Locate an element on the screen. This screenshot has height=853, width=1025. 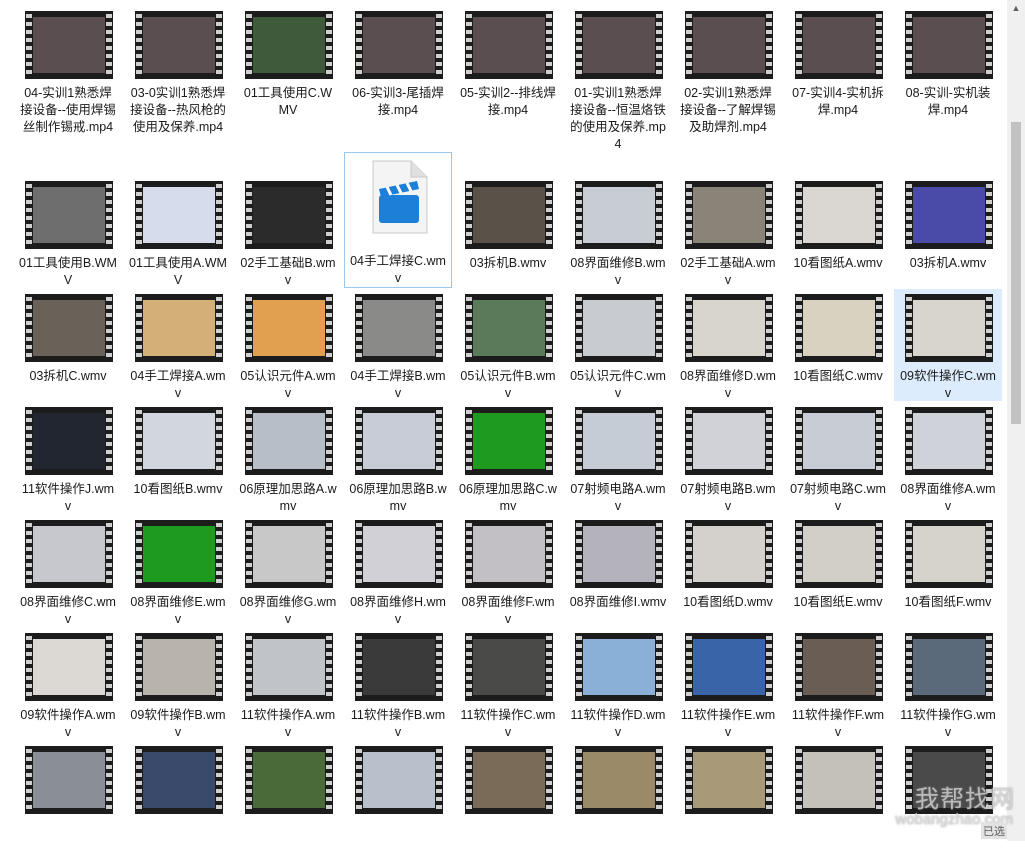
file-item: 08界面维修F.wmv is located at coordinates (508, 571).